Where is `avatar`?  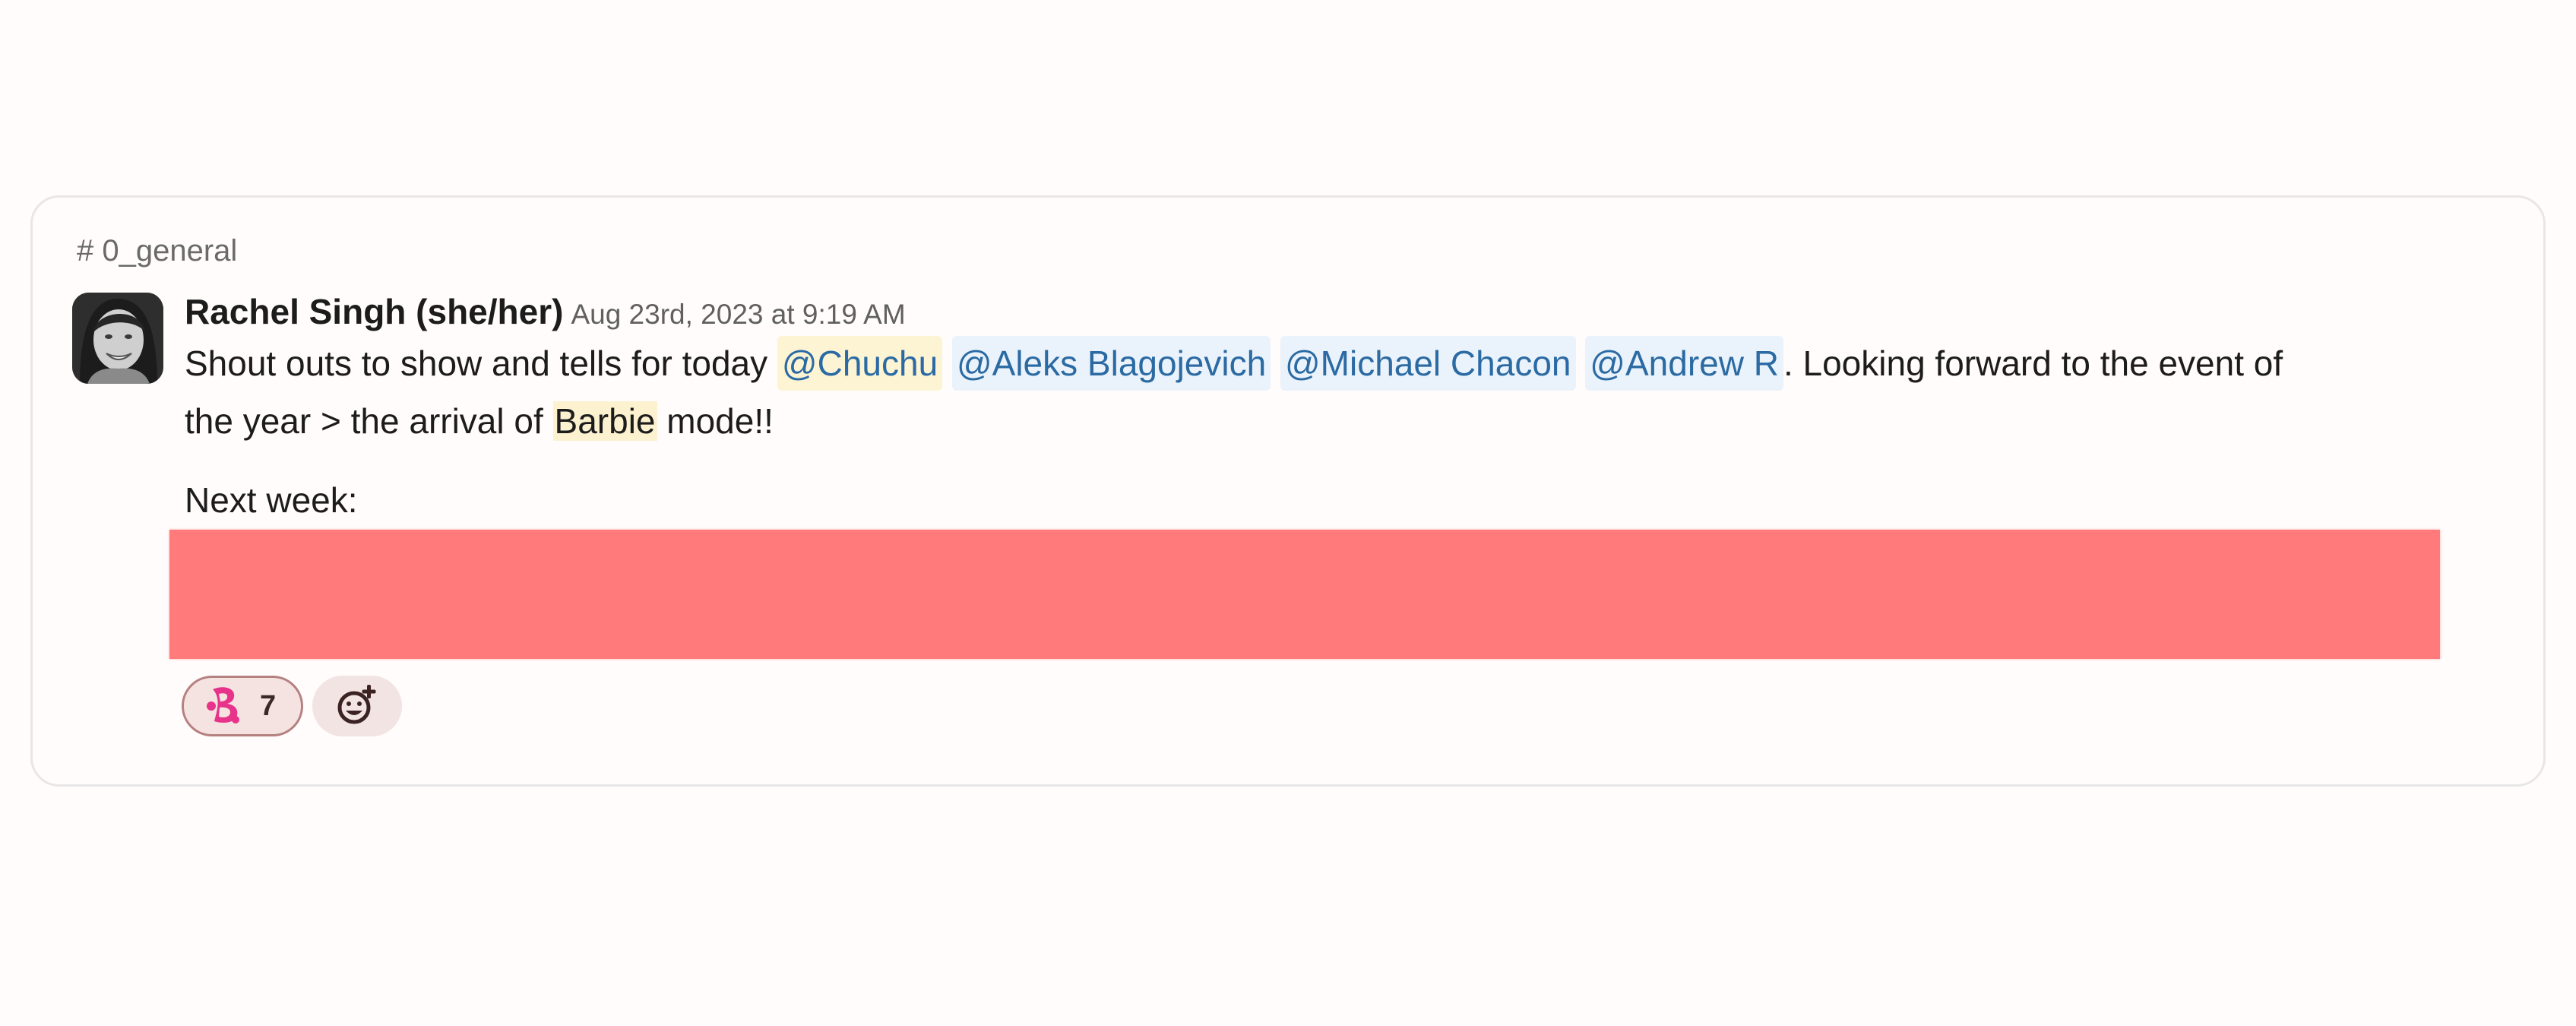
avatar is located at coordinates (118, 339).